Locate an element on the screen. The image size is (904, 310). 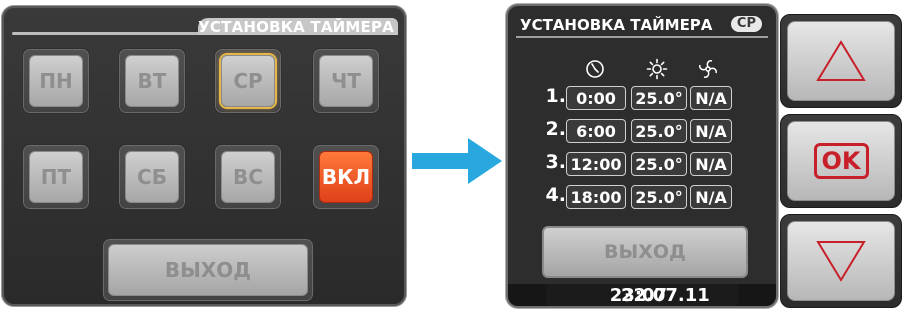
ok-button-face: OK is located at coordinates (841, 161).